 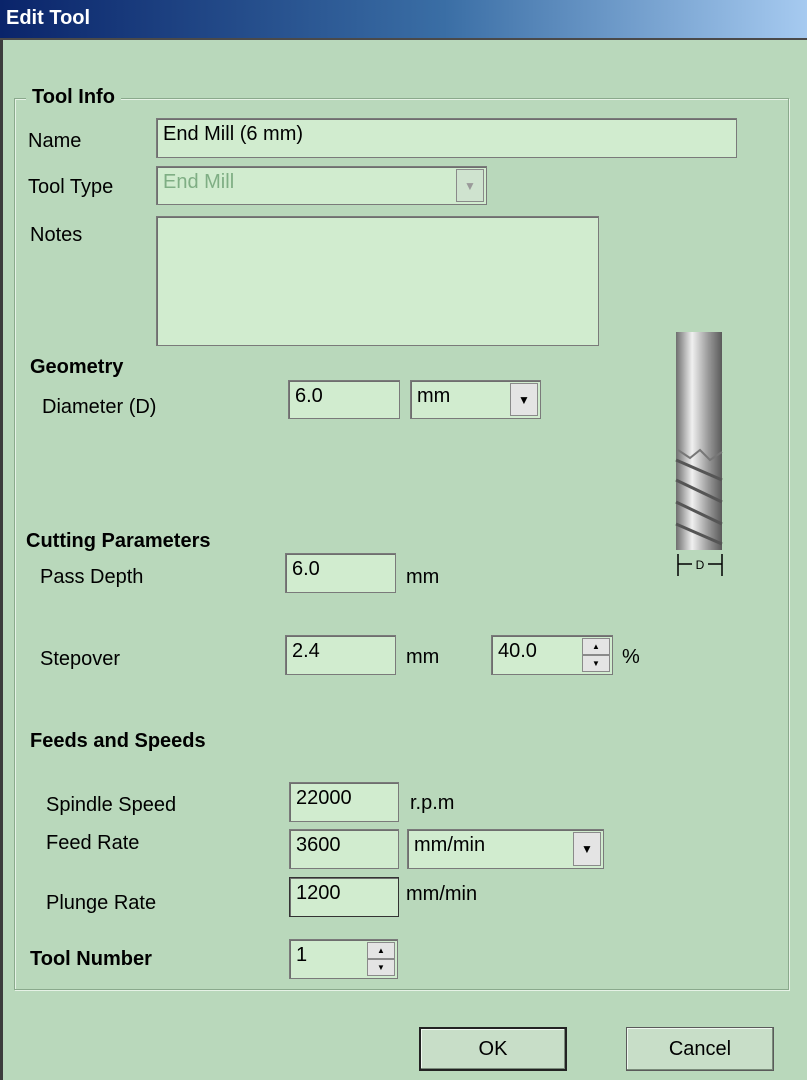 What do you see at coordinates (56, 235) in the screenshot?
I see `notes-label: Notes` at bounding box center [56, 235].